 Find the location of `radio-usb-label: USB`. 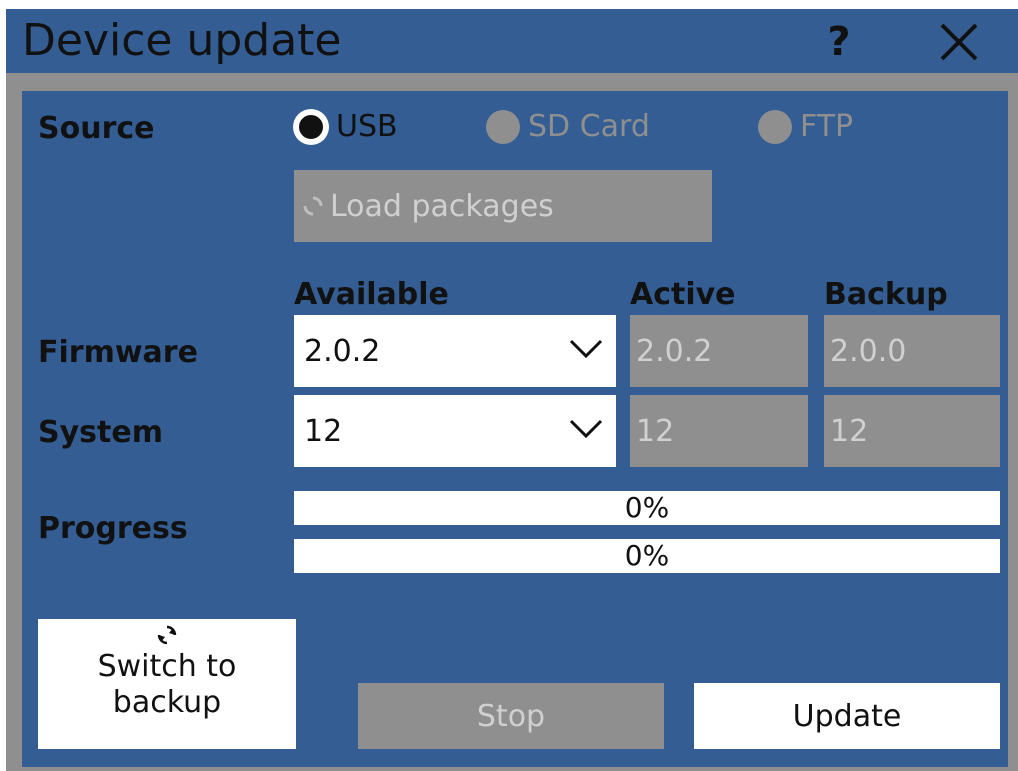

radio-usb-label: USB is located at coordinates (367, 126).